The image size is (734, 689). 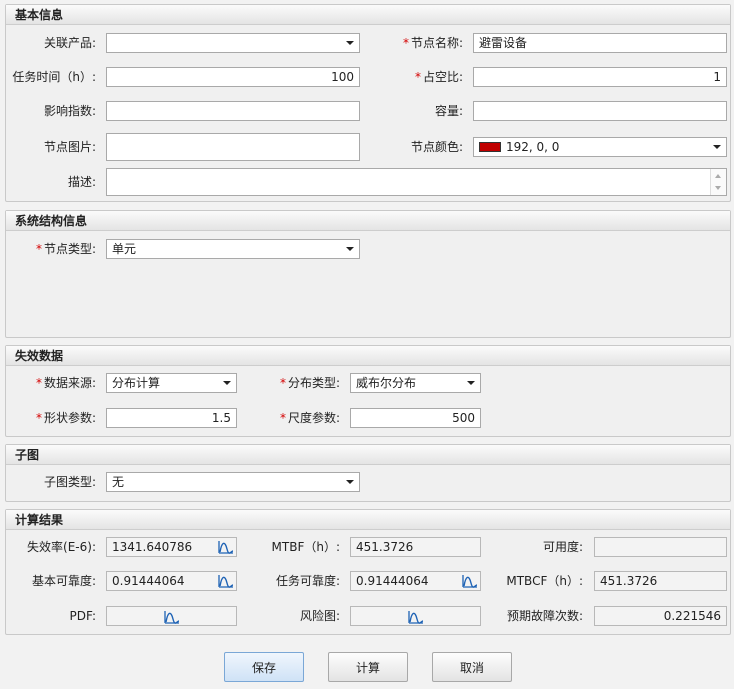 I want to click on subgraph-type-label: 子图类型:, so click(x=69, y=482).